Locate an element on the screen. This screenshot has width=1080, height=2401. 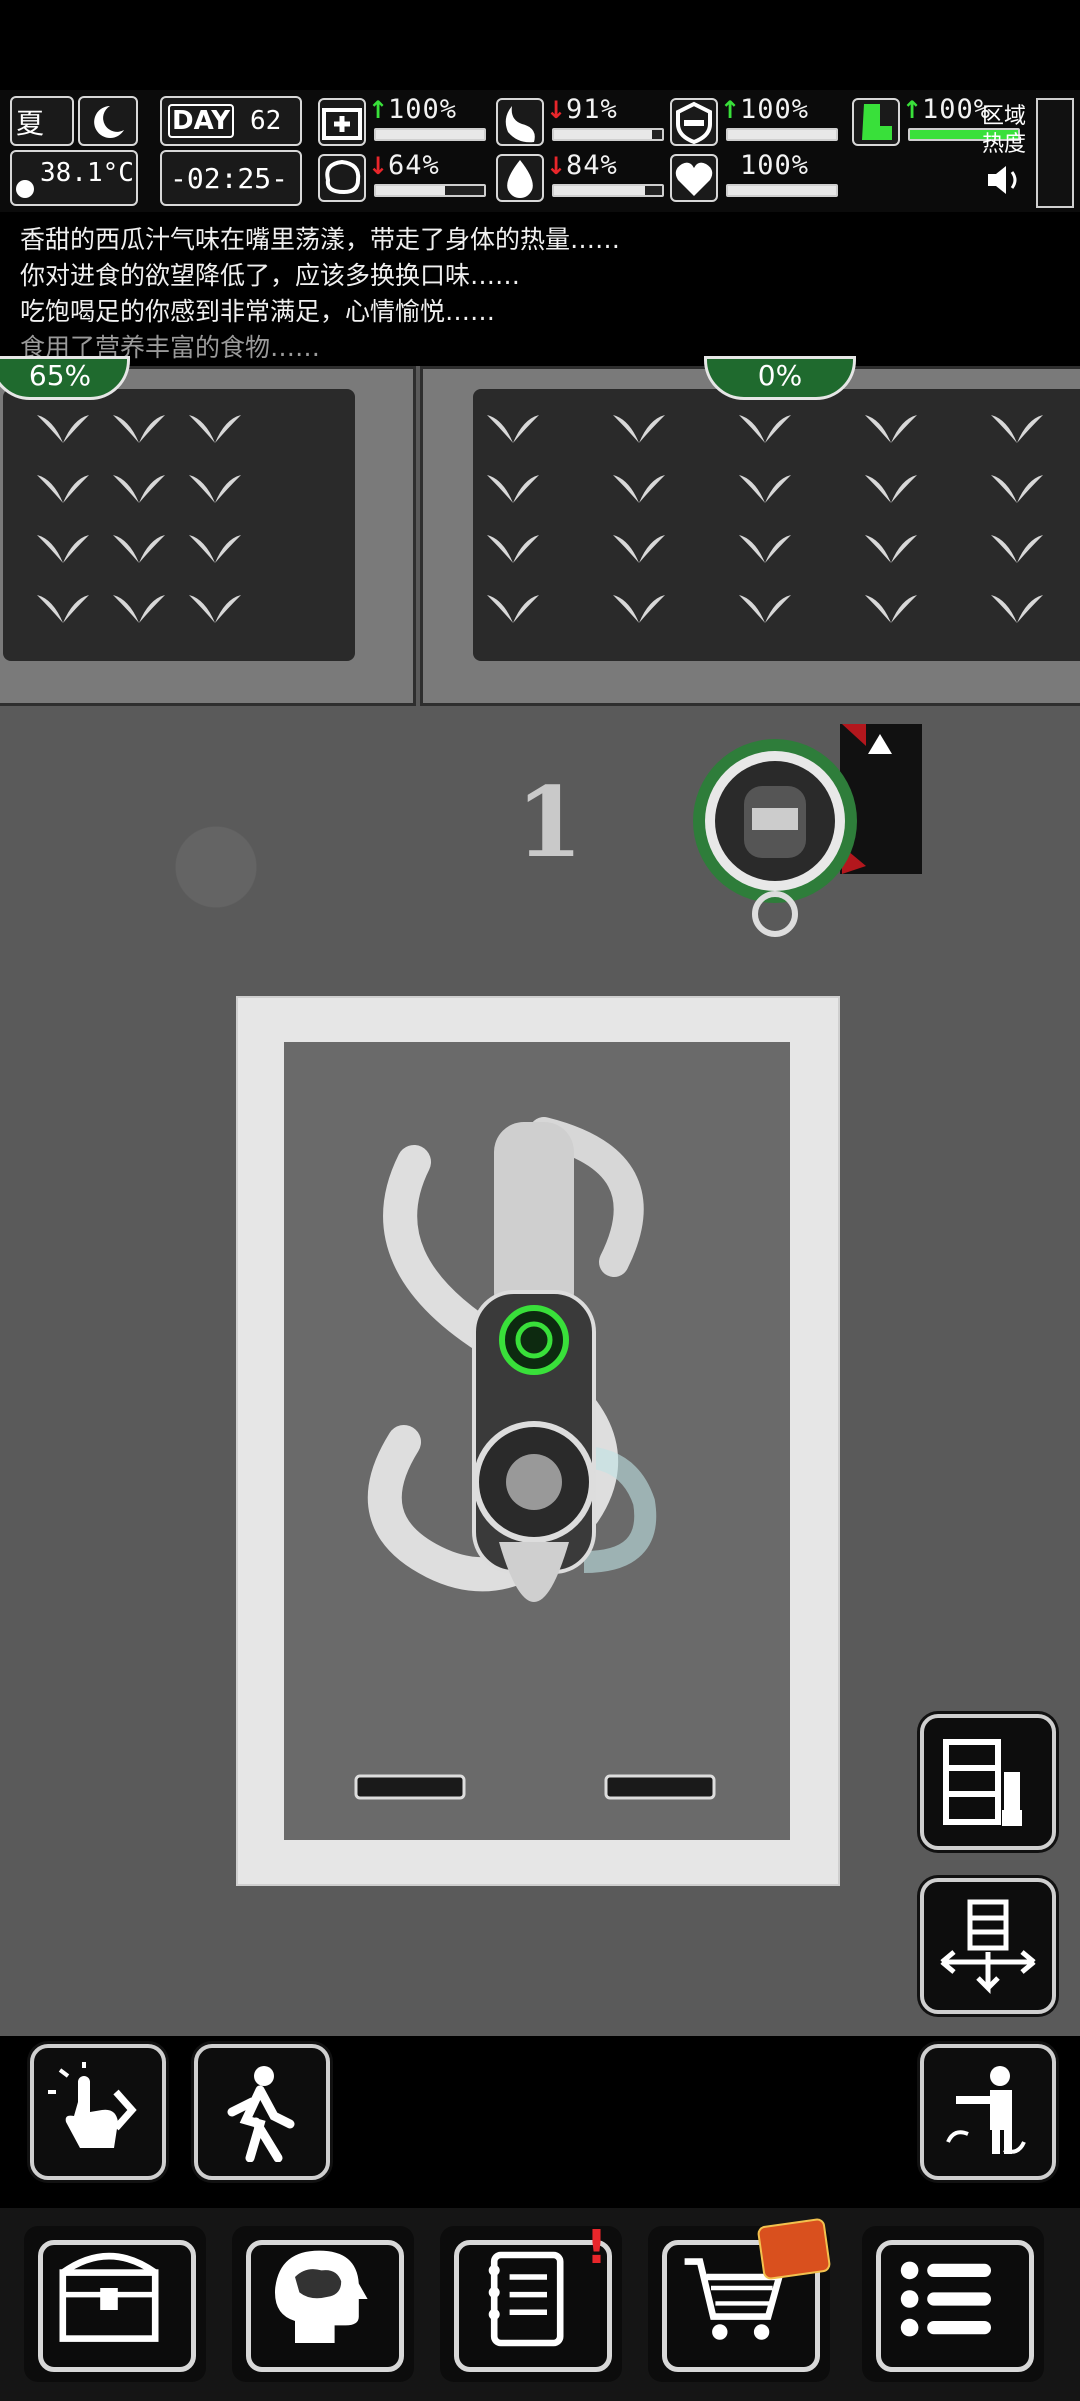
farm-plot-left is located at coordinates (208, 536).